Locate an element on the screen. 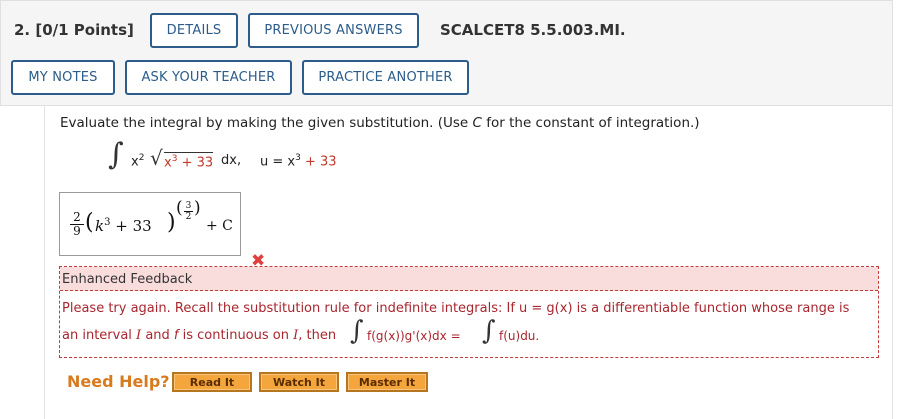 The height and width of the screenshot is (419, 899). question-number: 2. [0/1 Points] is located at coordinates (74, 30).